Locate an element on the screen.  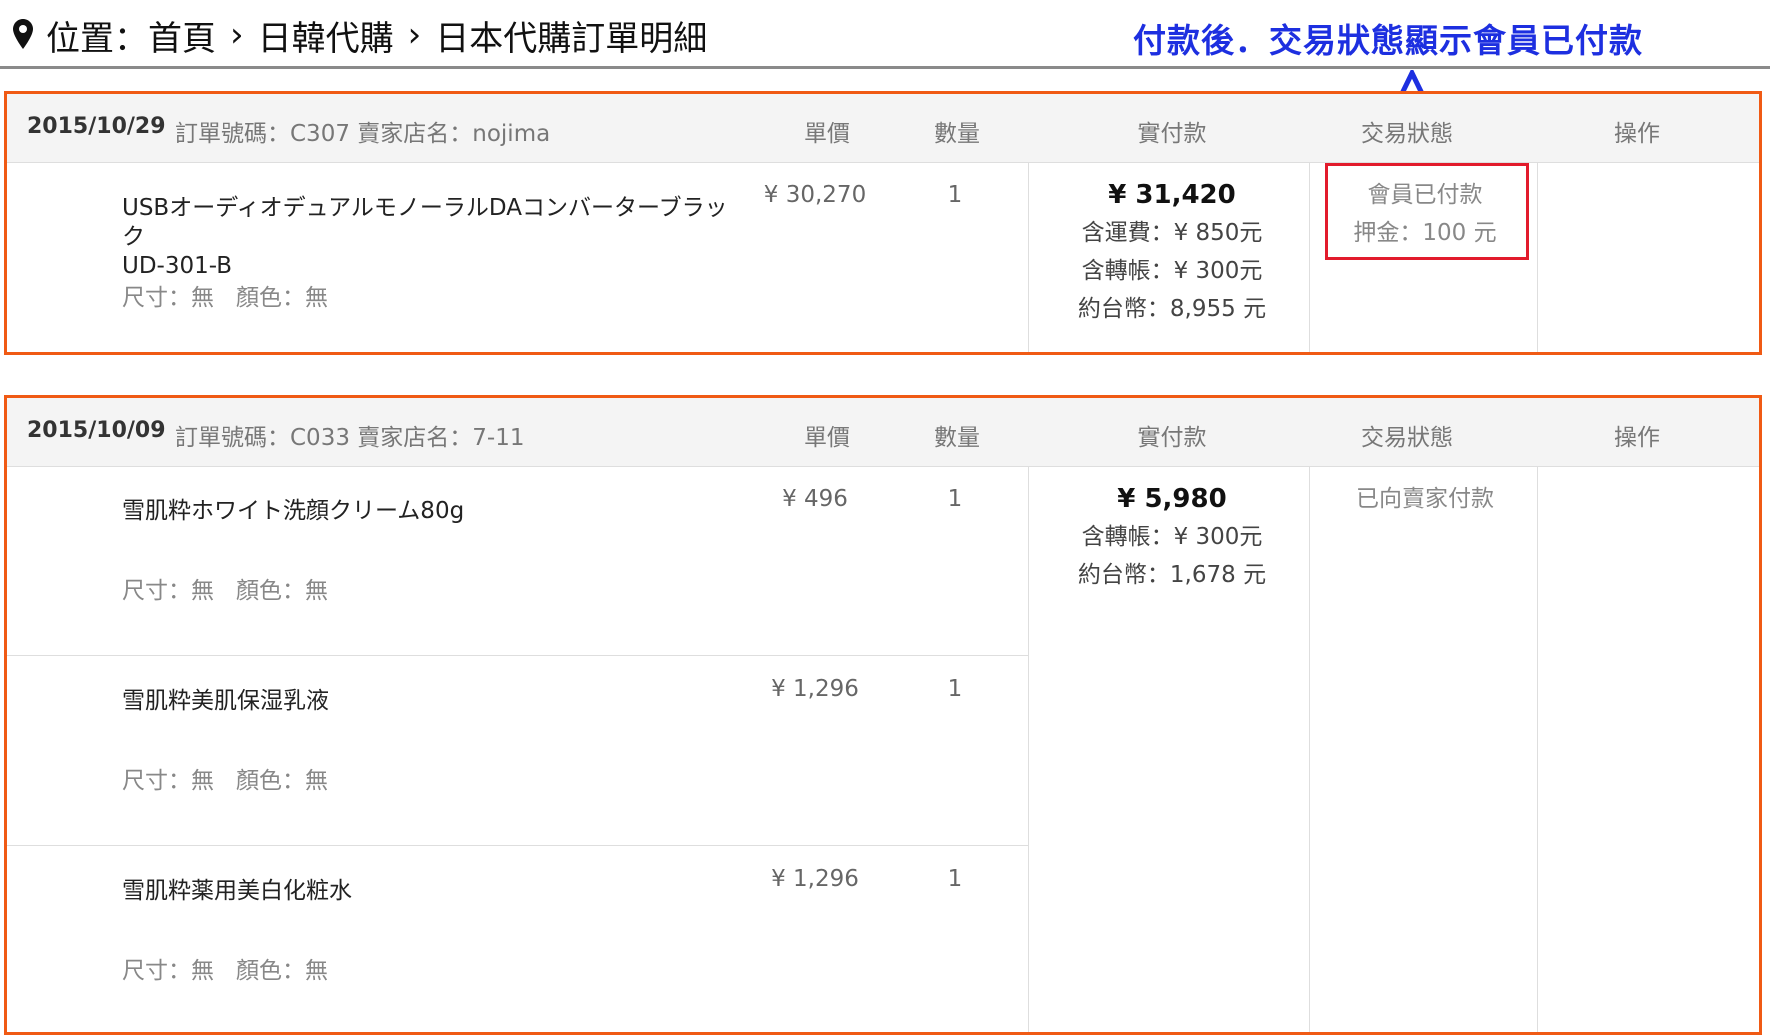
paid-total: ¥ 31,420 is located at coordinates (1172, 195).